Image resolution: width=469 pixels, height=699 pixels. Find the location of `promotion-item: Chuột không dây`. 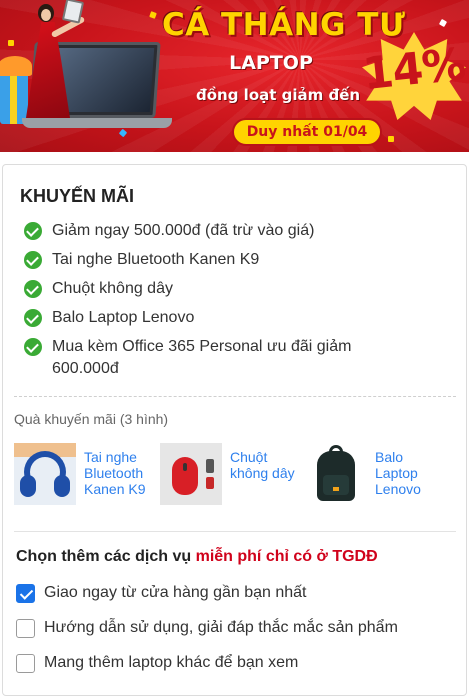

promotion-item: Chuột không dây is located at coordinates (218, 289).